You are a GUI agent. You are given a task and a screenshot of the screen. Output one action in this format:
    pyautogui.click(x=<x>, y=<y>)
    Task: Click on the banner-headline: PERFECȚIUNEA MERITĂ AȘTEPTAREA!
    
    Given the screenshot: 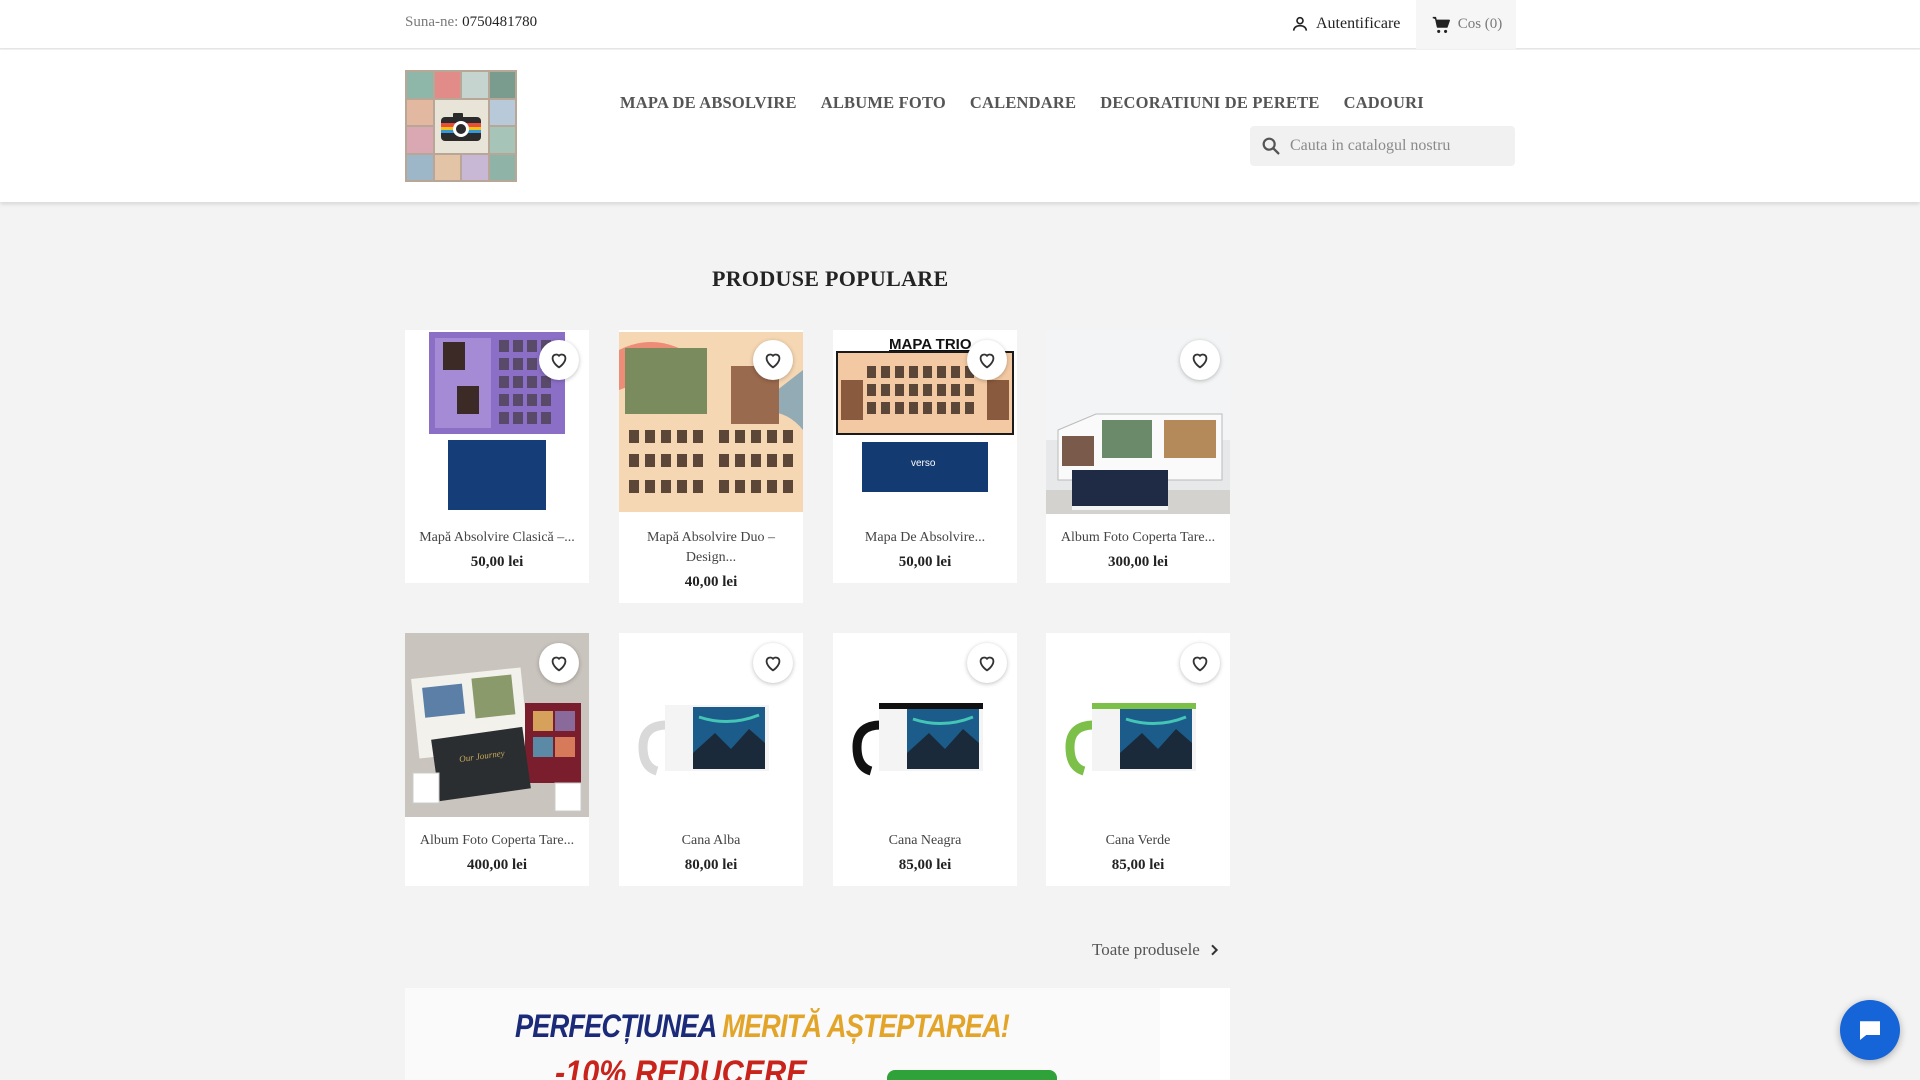 What is the action you would take?
    pyautogui.click(x=762, y=1026)
    